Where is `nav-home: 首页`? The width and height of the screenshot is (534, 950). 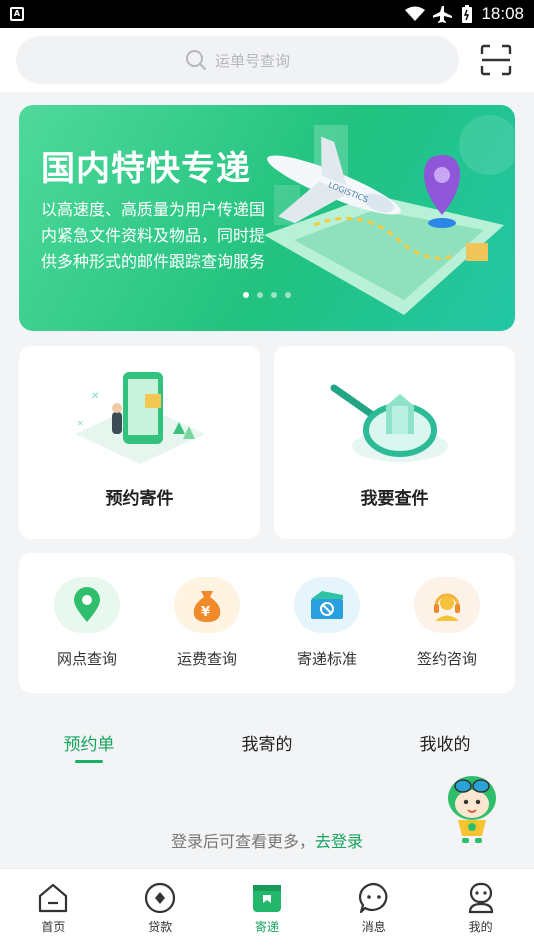
nav-home: 首页 is located at coordinates (53, 909).